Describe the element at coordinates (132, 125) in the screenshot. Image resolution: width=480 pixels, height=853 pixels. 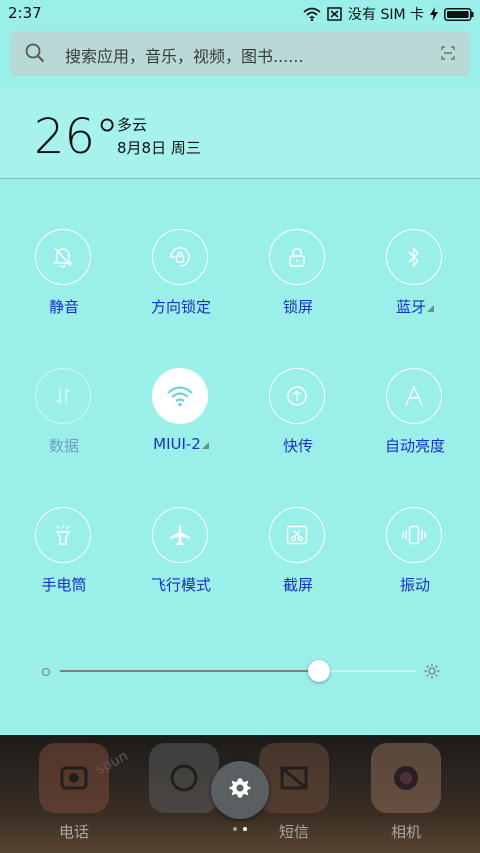
I see `weather-condition: 多云` at that location.